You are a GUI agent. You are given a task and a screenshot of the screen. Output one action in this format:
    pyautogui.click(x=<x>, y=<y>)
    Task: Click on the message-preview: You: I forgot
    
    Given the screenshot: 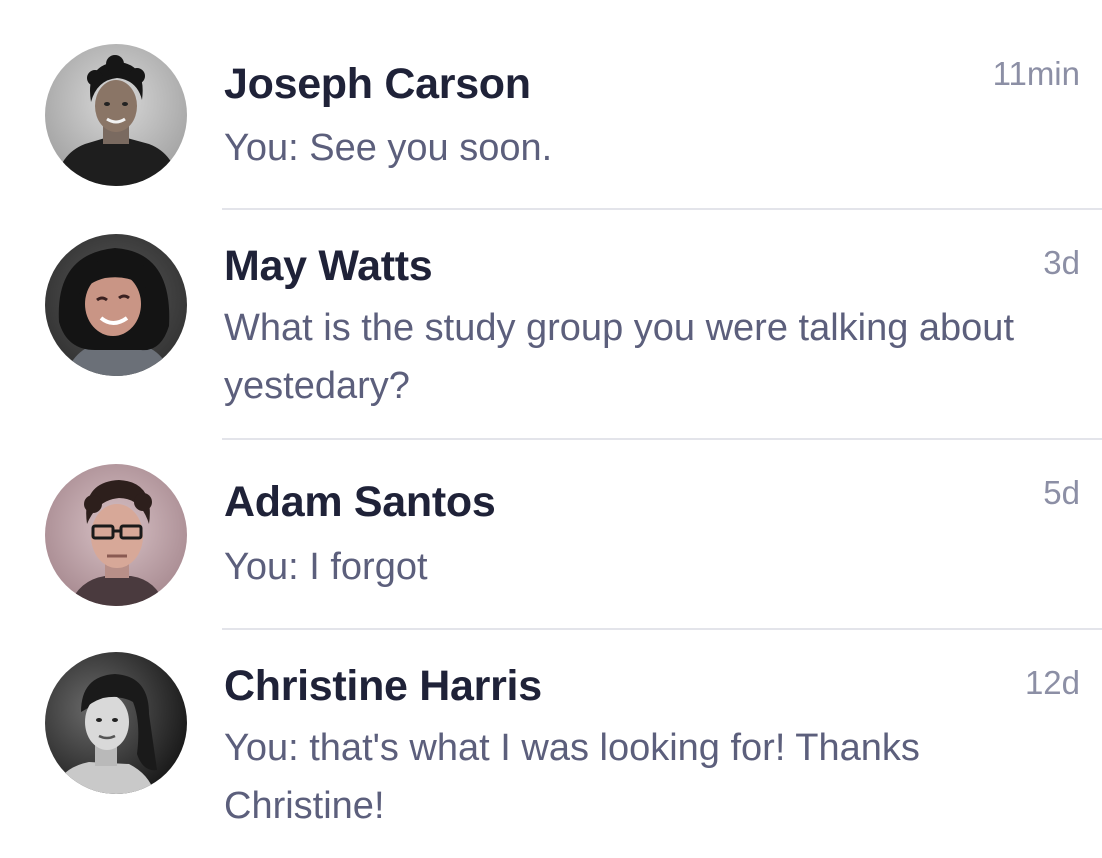 What is the action you would take?
    pyautogui.click(x=326, y=567)
    